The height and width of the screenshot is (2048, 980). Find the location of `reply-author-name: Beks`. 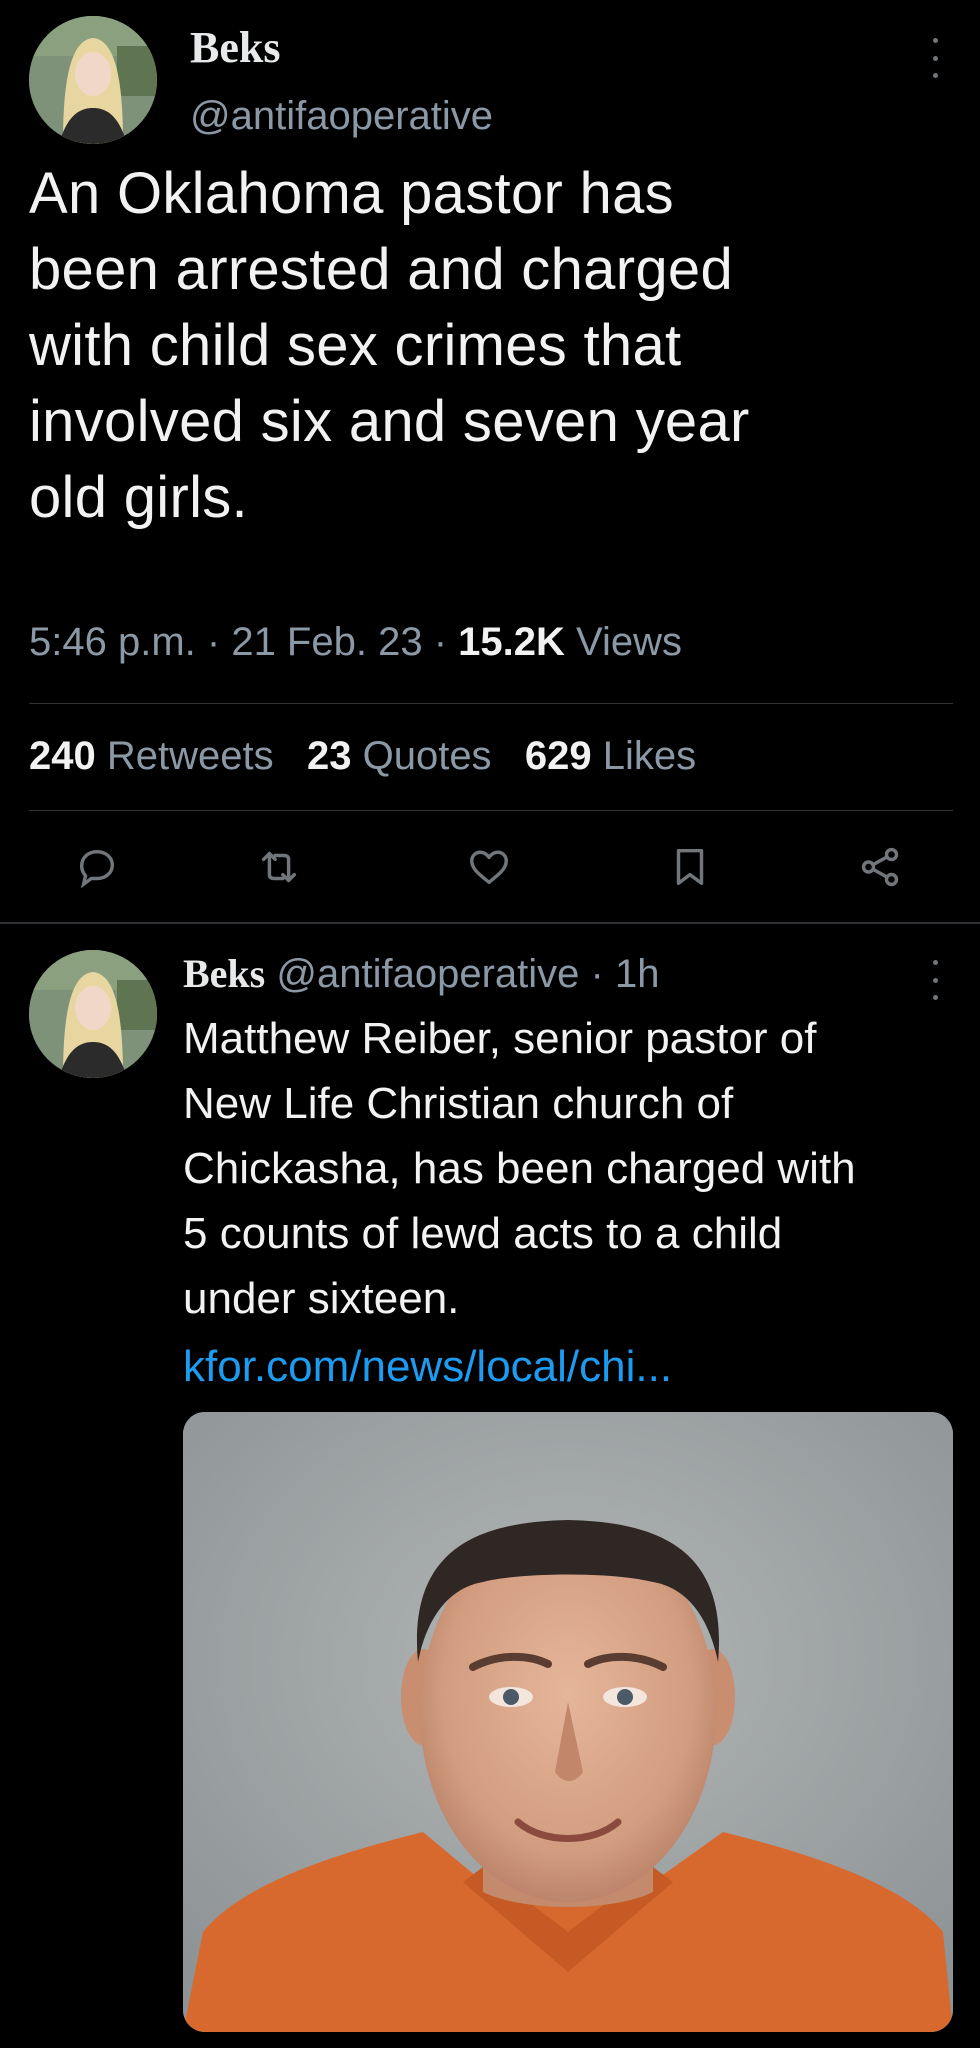

reply-author-name: Beks is located at coordinates (224, 973).